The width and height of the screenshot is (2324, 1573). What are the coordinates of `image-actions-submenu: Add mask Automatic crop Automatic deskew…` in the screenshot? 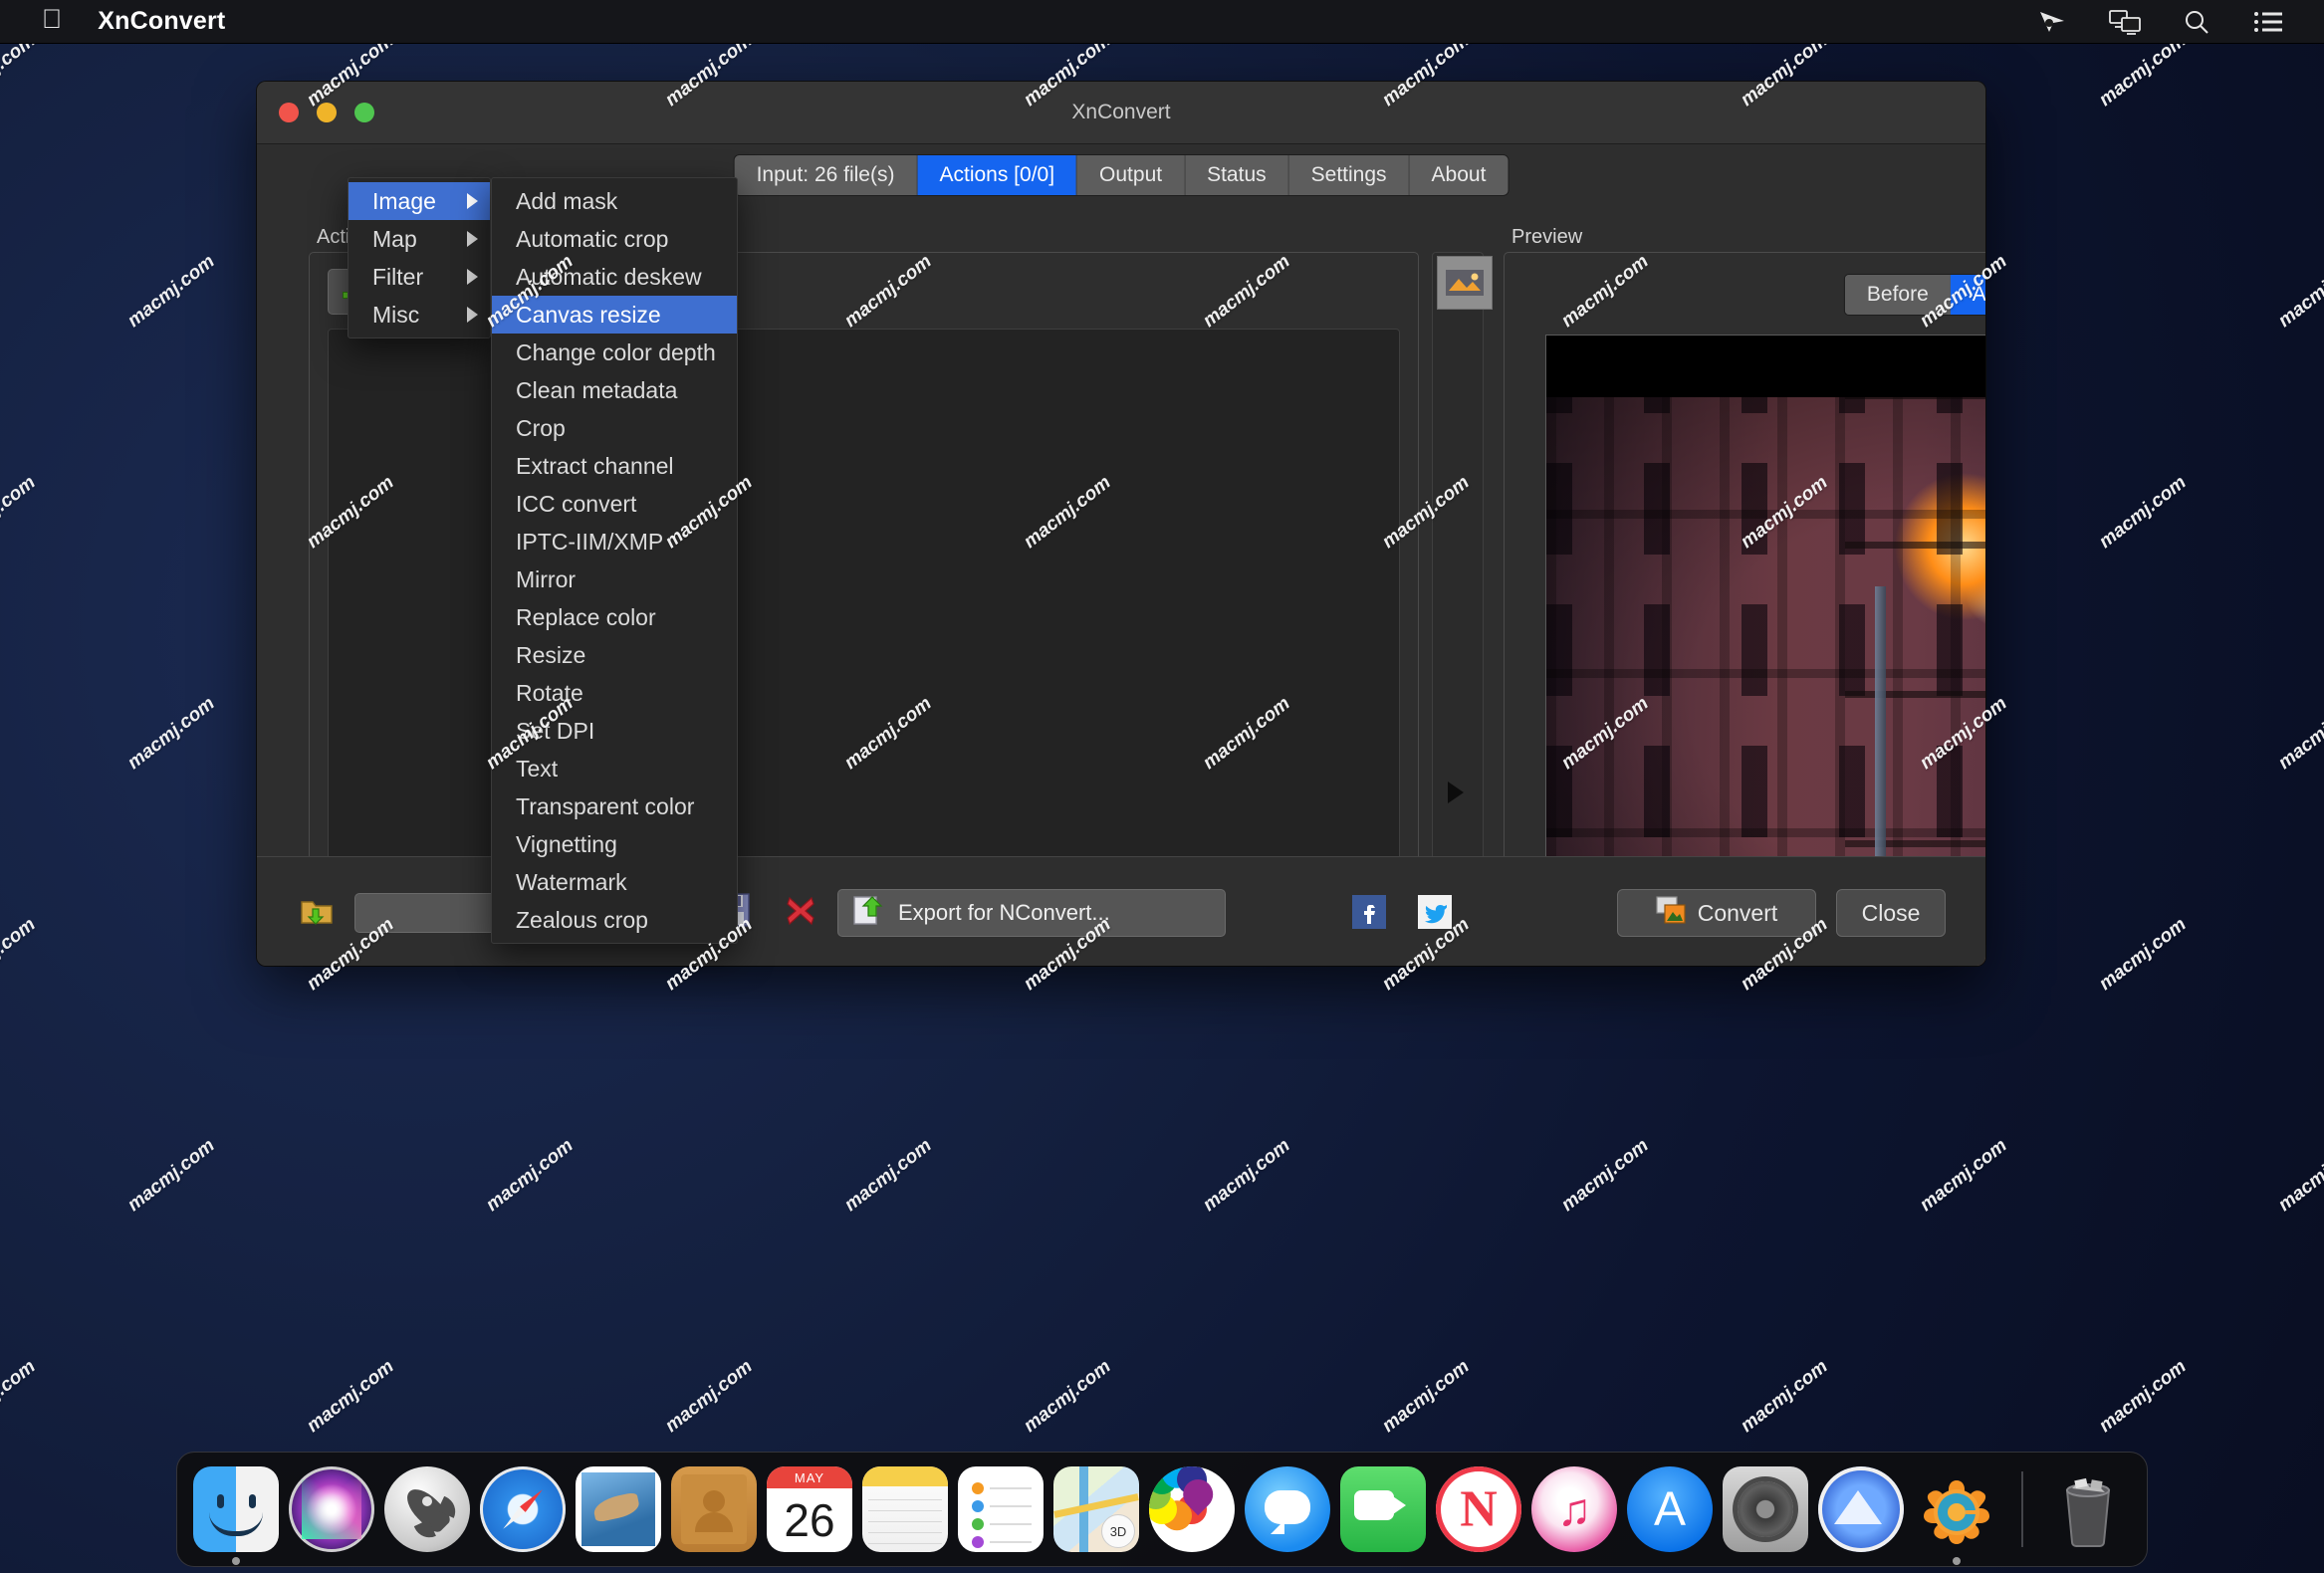 It's located at (614, 560).